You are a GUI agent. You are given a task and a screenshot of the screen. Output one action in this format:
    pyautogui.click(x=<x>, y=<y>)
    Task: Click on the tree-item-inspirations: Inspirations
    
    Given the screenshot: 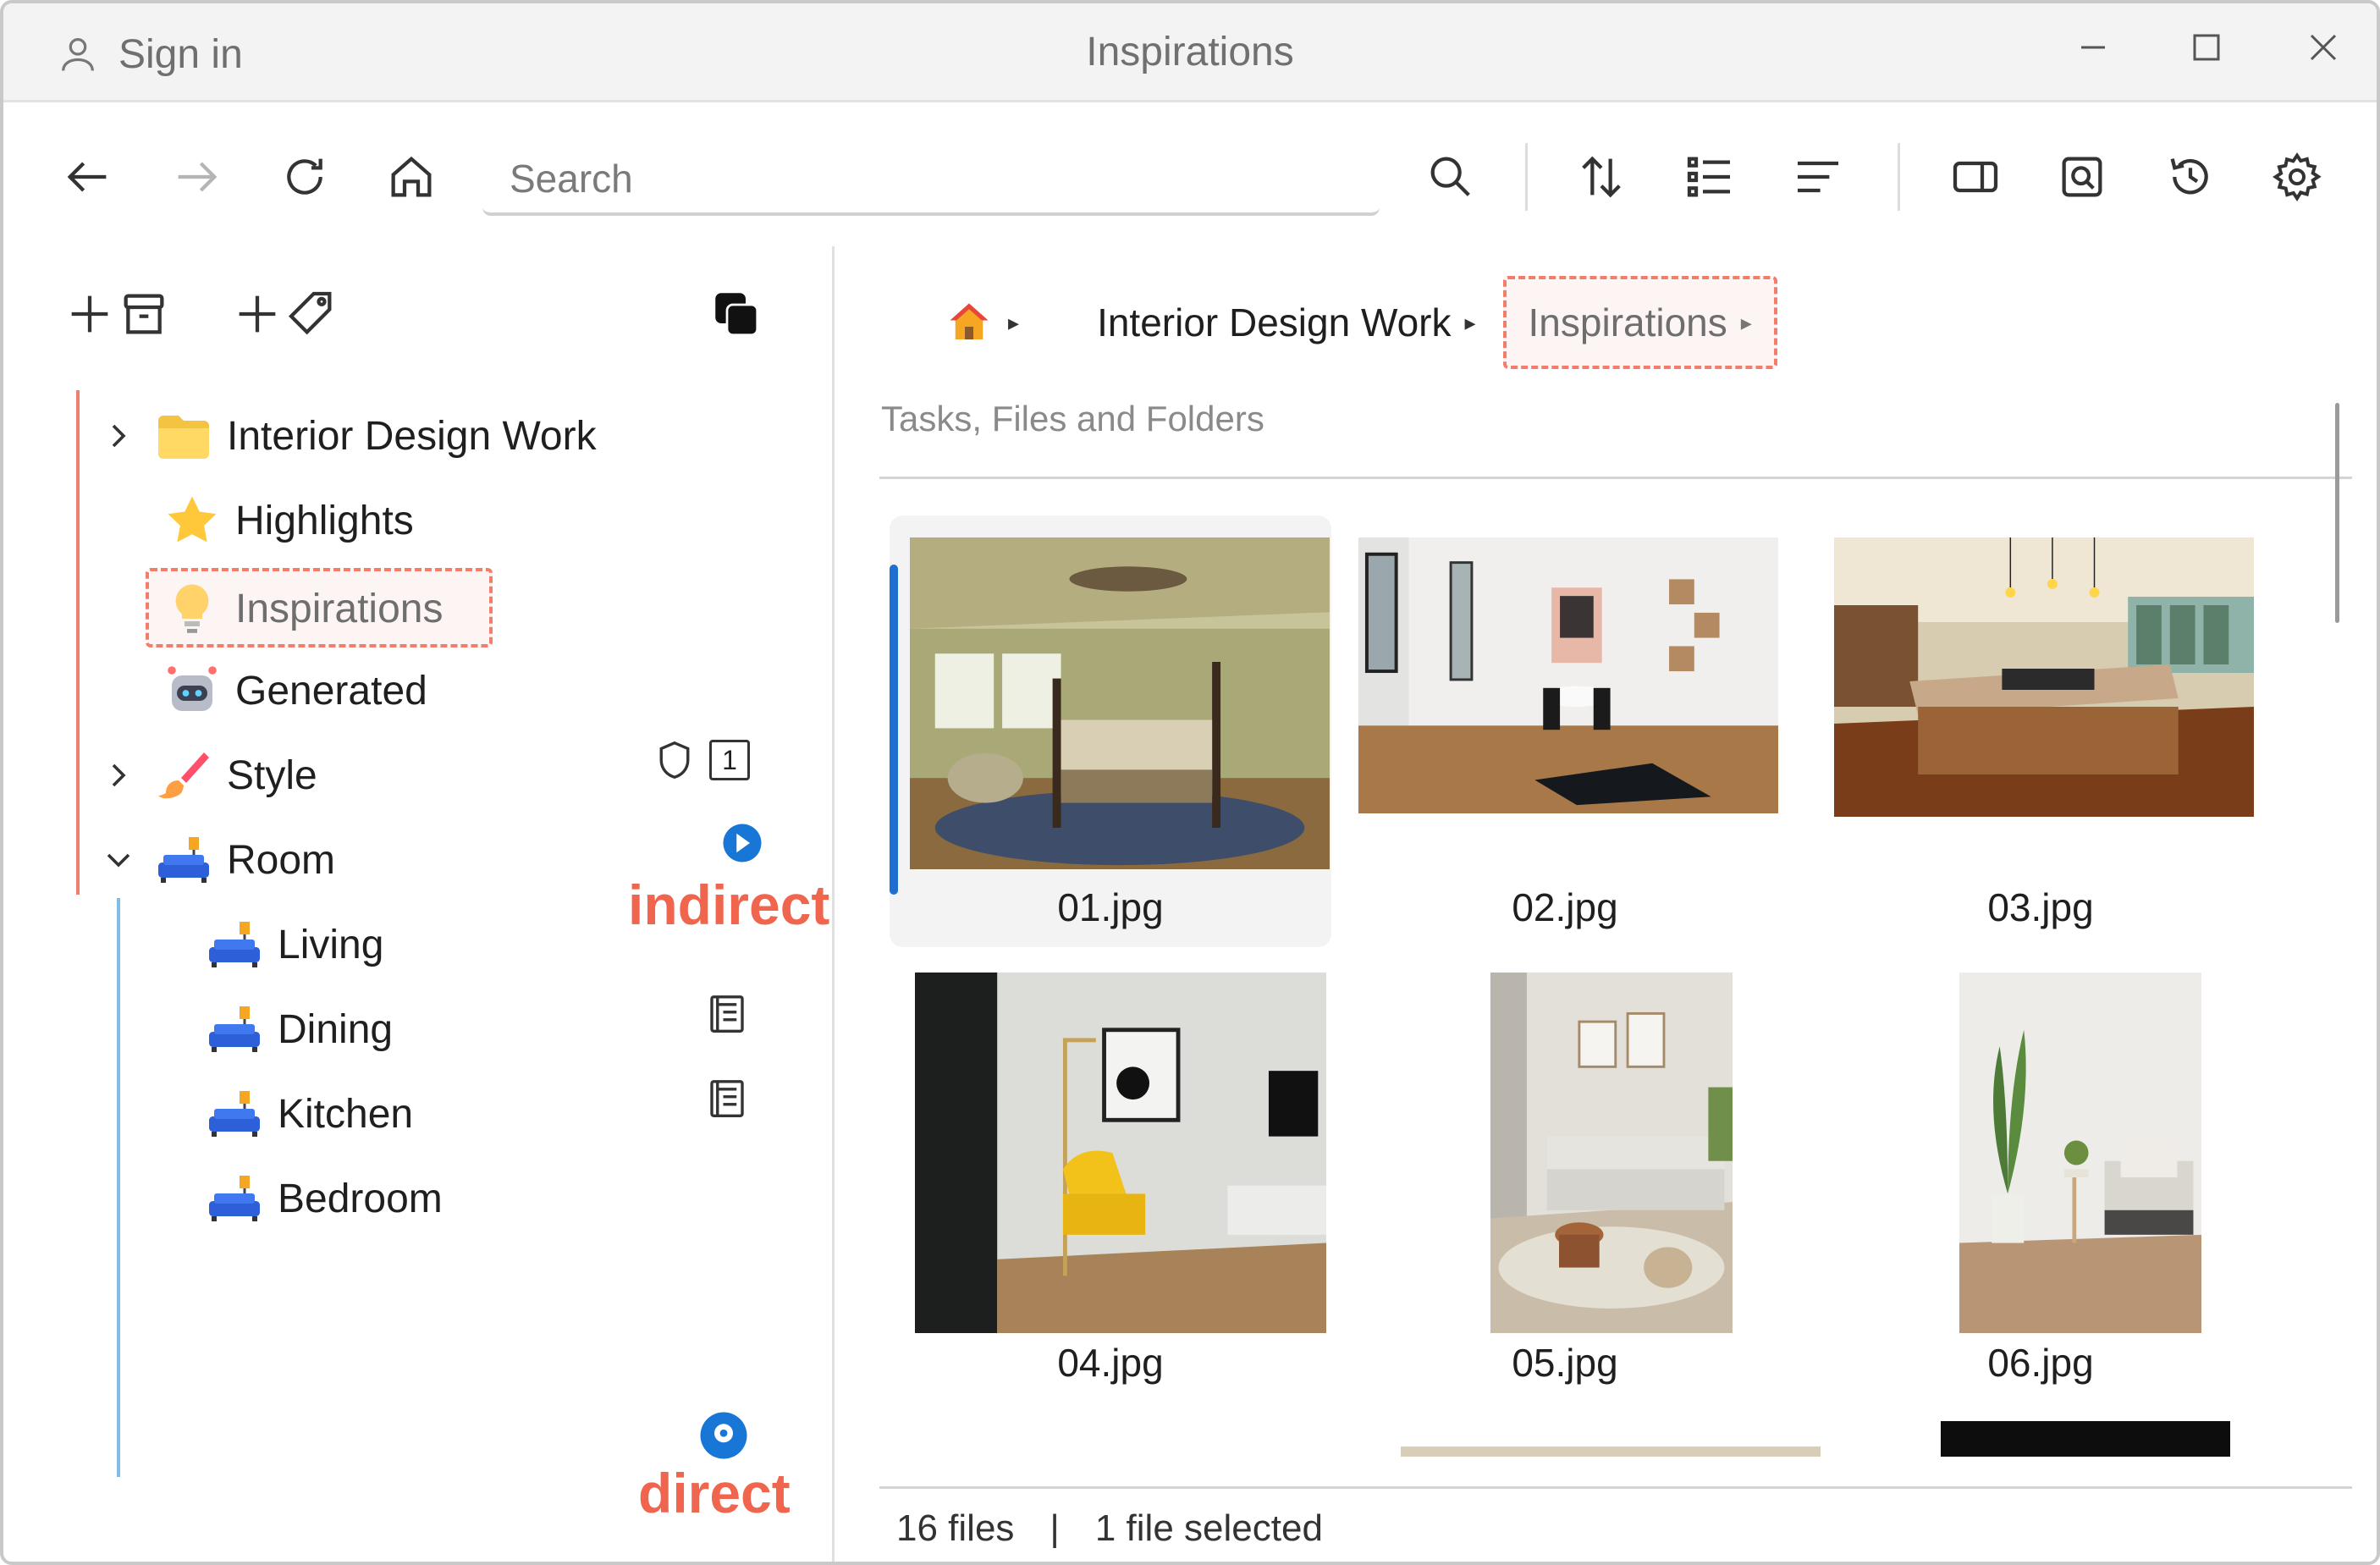 What is the action you would take?
    pyautogui.click(x=302, y=608)
    